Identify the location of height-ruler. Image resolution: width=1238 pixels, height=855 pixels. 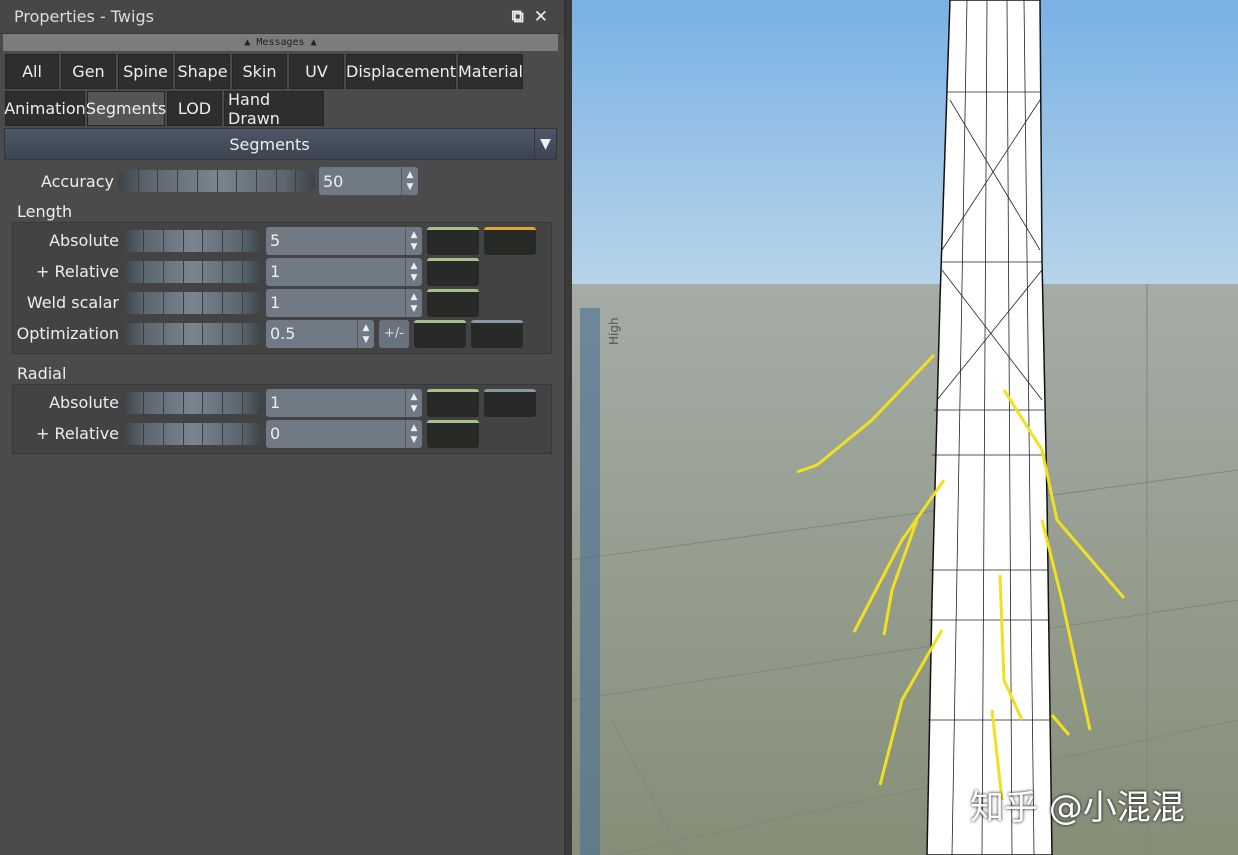
(590, 581).